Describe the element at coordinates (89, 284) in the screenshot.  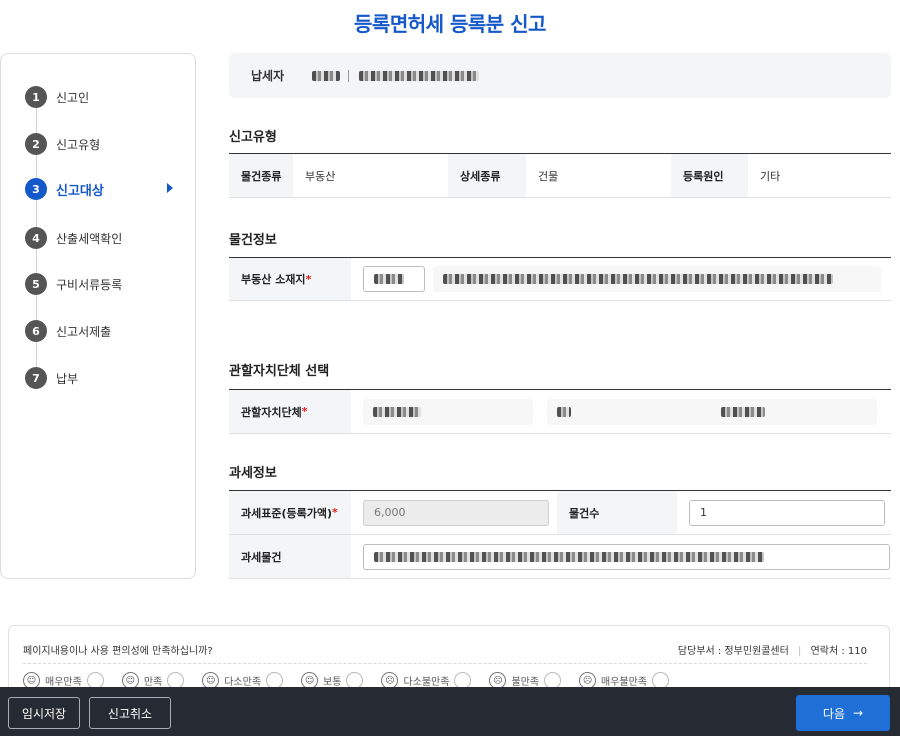
I see `step-label: 구비서류등록` at that location.